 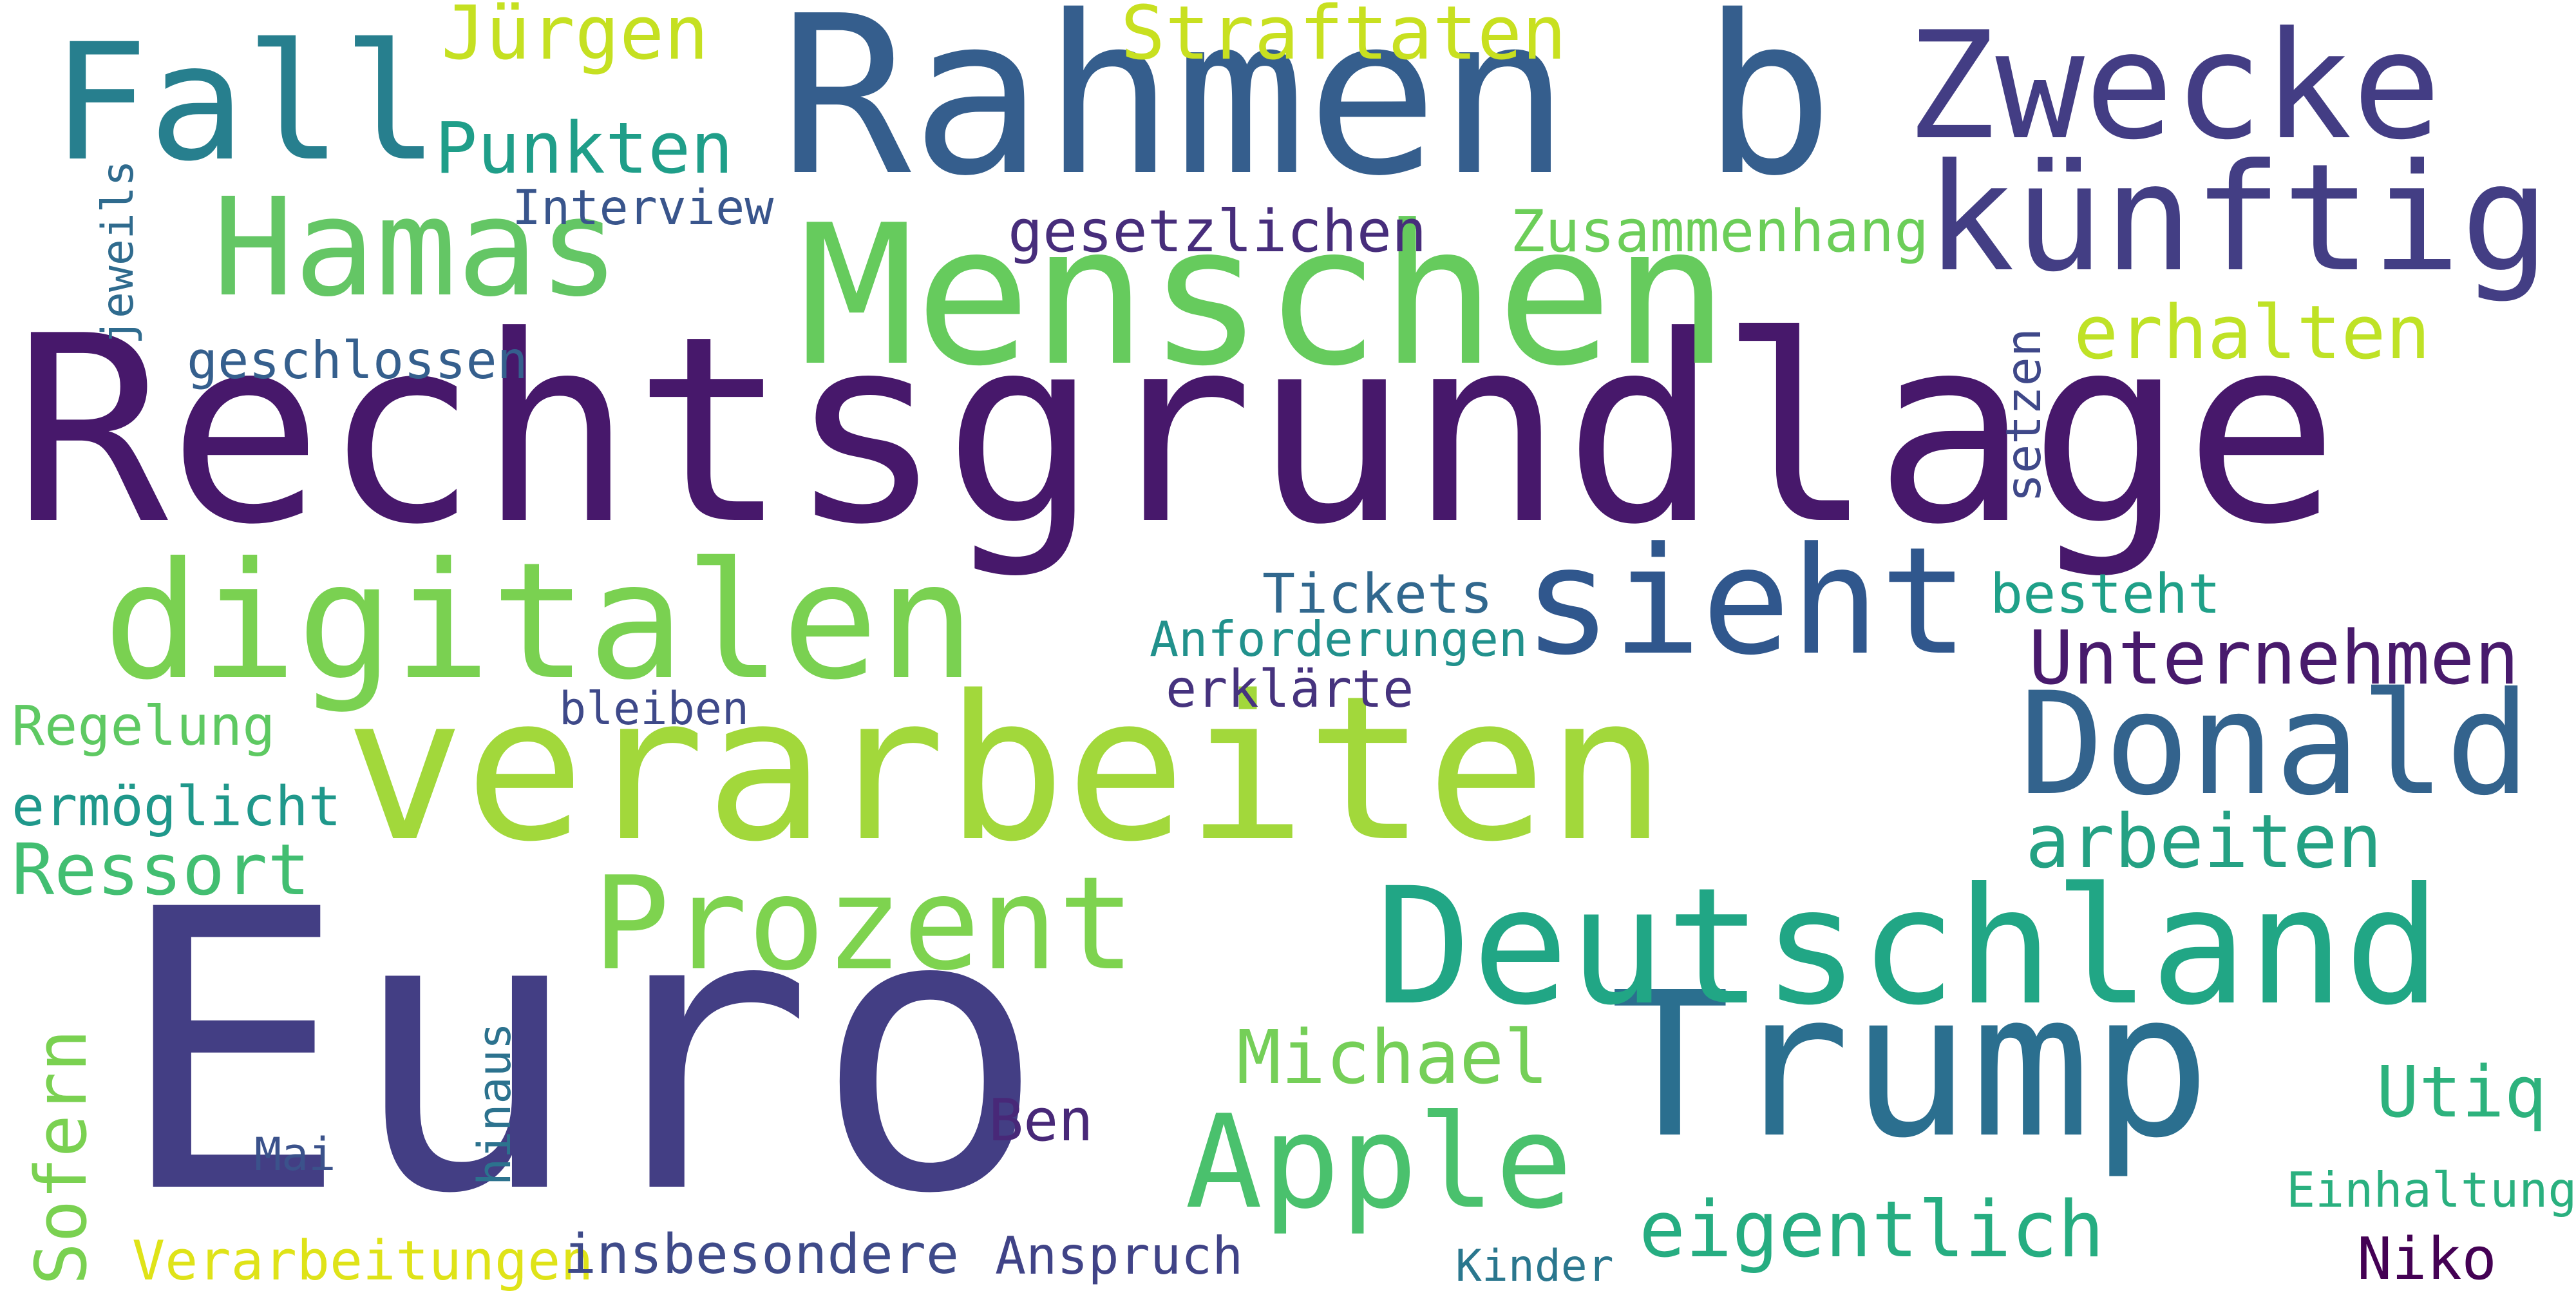 What do you see at coordinates (357, 360) in the screenshot?
I see `word-geschlossen: geschlossen` at bounding box center [357, 360].